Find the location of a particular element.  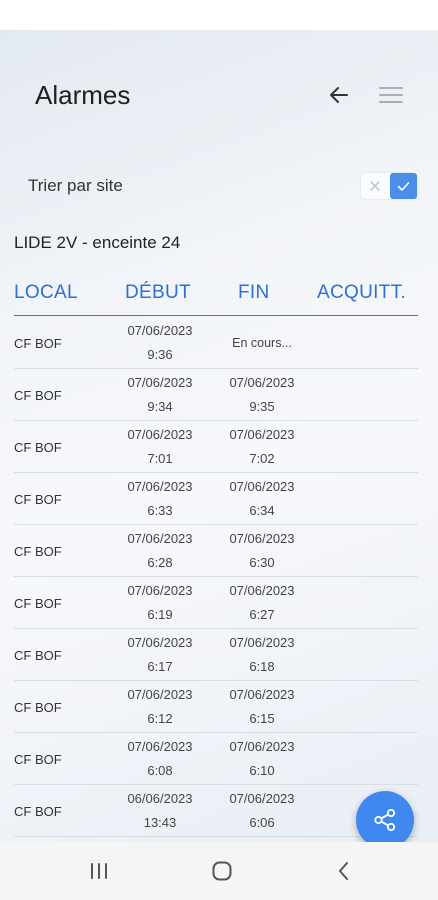

debut-time: 9:36 is located at coordinates (160, 354).